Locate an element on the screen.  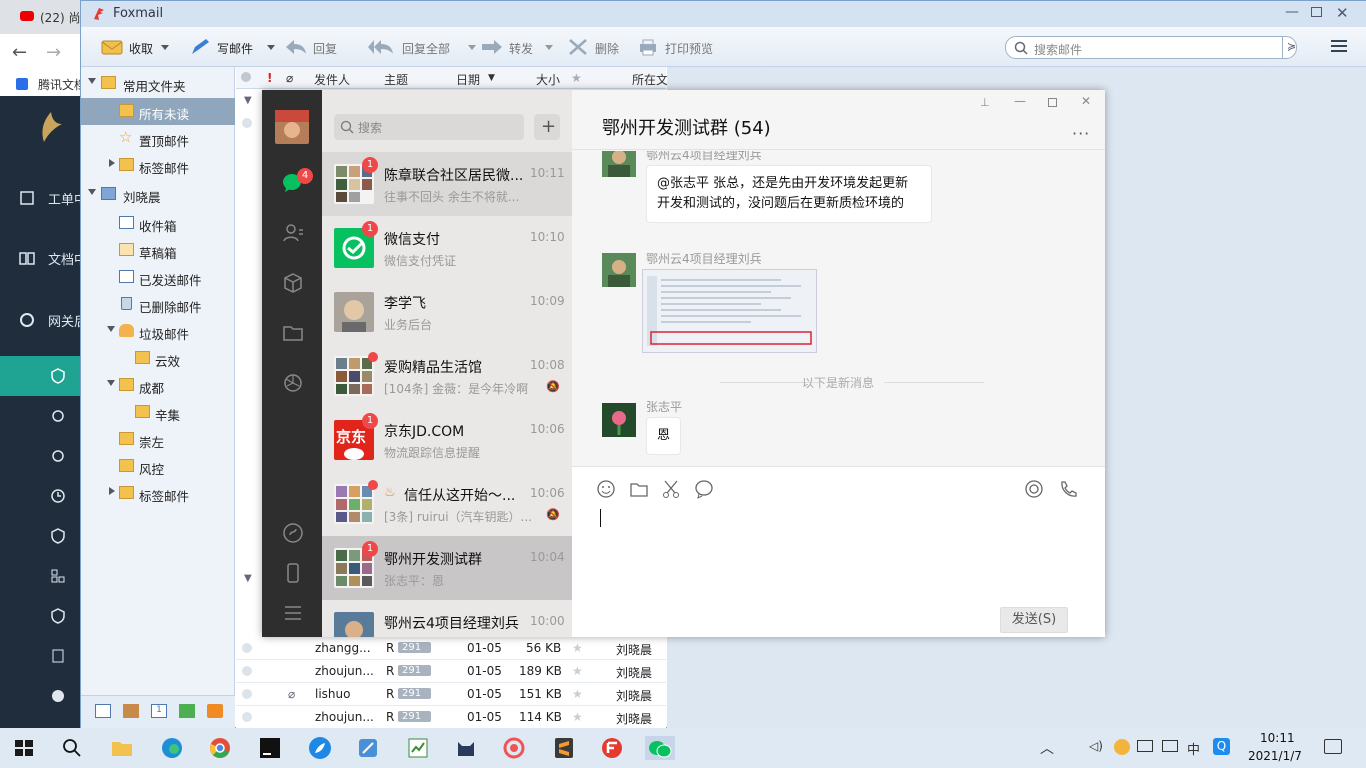
foxmail-taskbar-icon is located at coordinates (612, 748).